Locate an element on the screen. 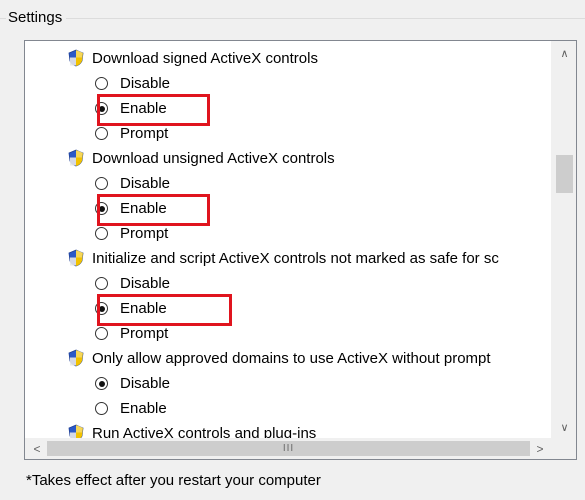 The image size is (585, 500). setting-download-signed-activex: Download signed ActiveX controls is located at coordinates (192, 58).